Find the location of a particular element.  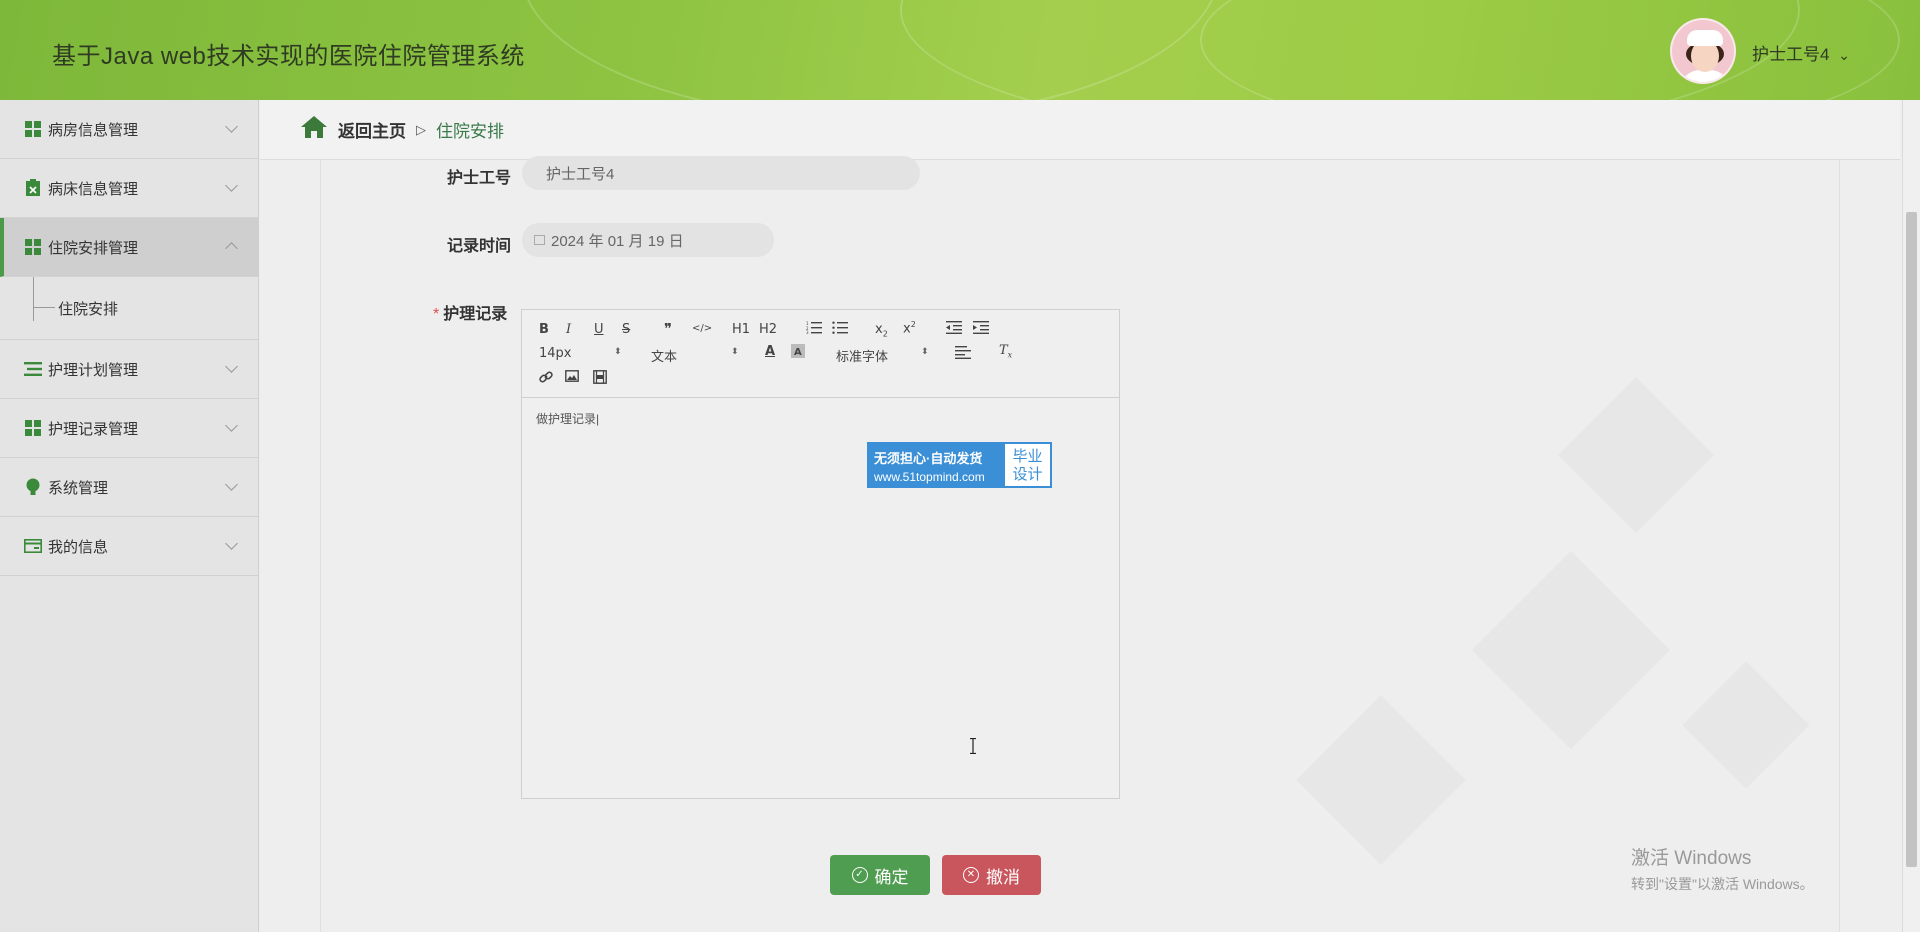

sidebar-item-ward-info: 病房信息管理 is located at coordinates (129, 129).